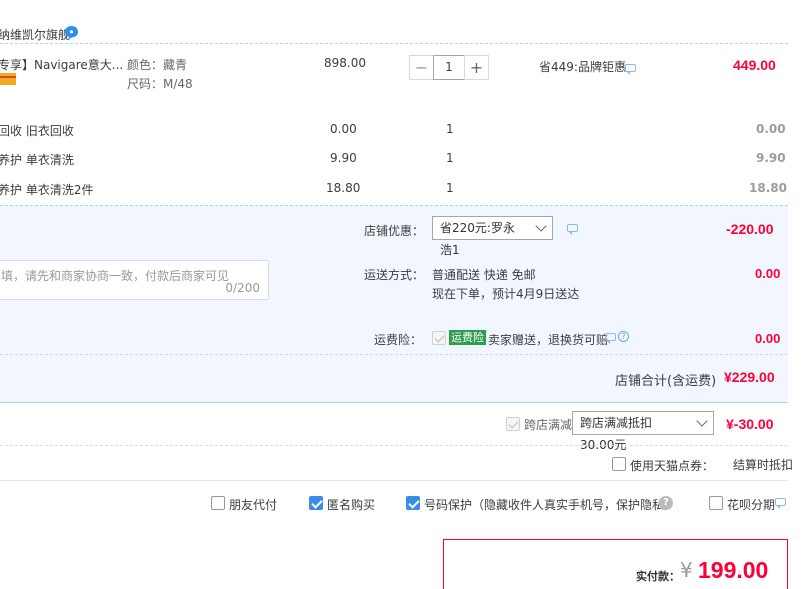  I want to click on huabei-info-icon, so click(780, 503).